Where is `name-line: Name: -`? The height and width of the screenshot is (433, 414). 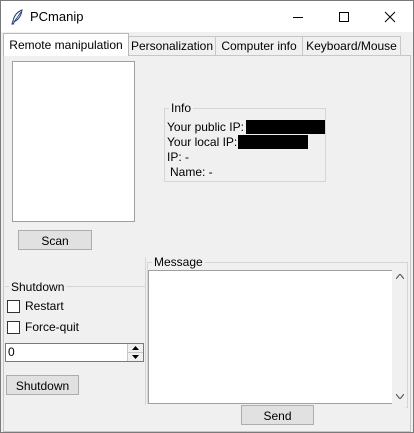
name-line: Name: - is located at coordinates (191, 172).